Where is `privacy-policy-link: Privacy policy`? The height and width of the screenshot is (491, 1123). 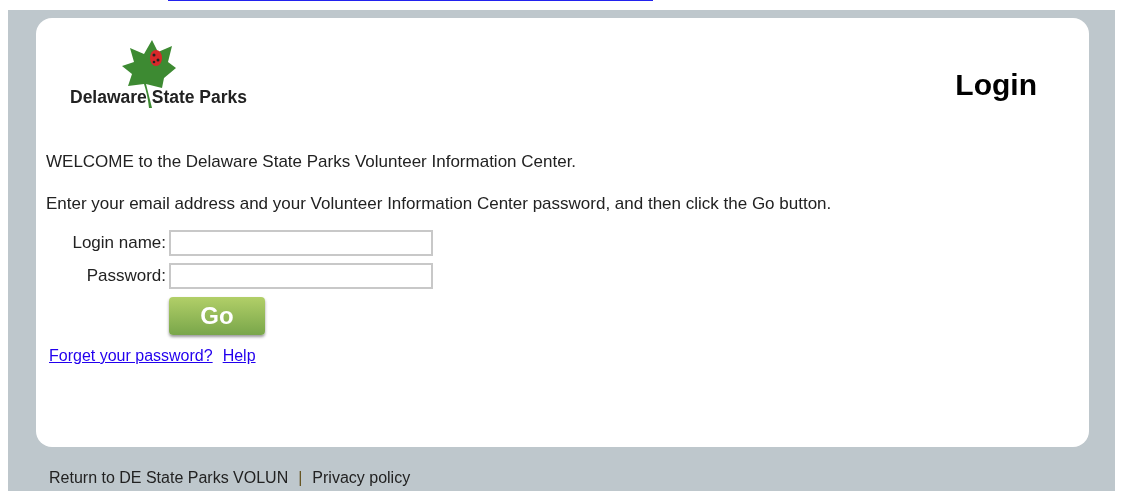
privacy-policy-link: Privacy policy is located at coordinates (361, 478).